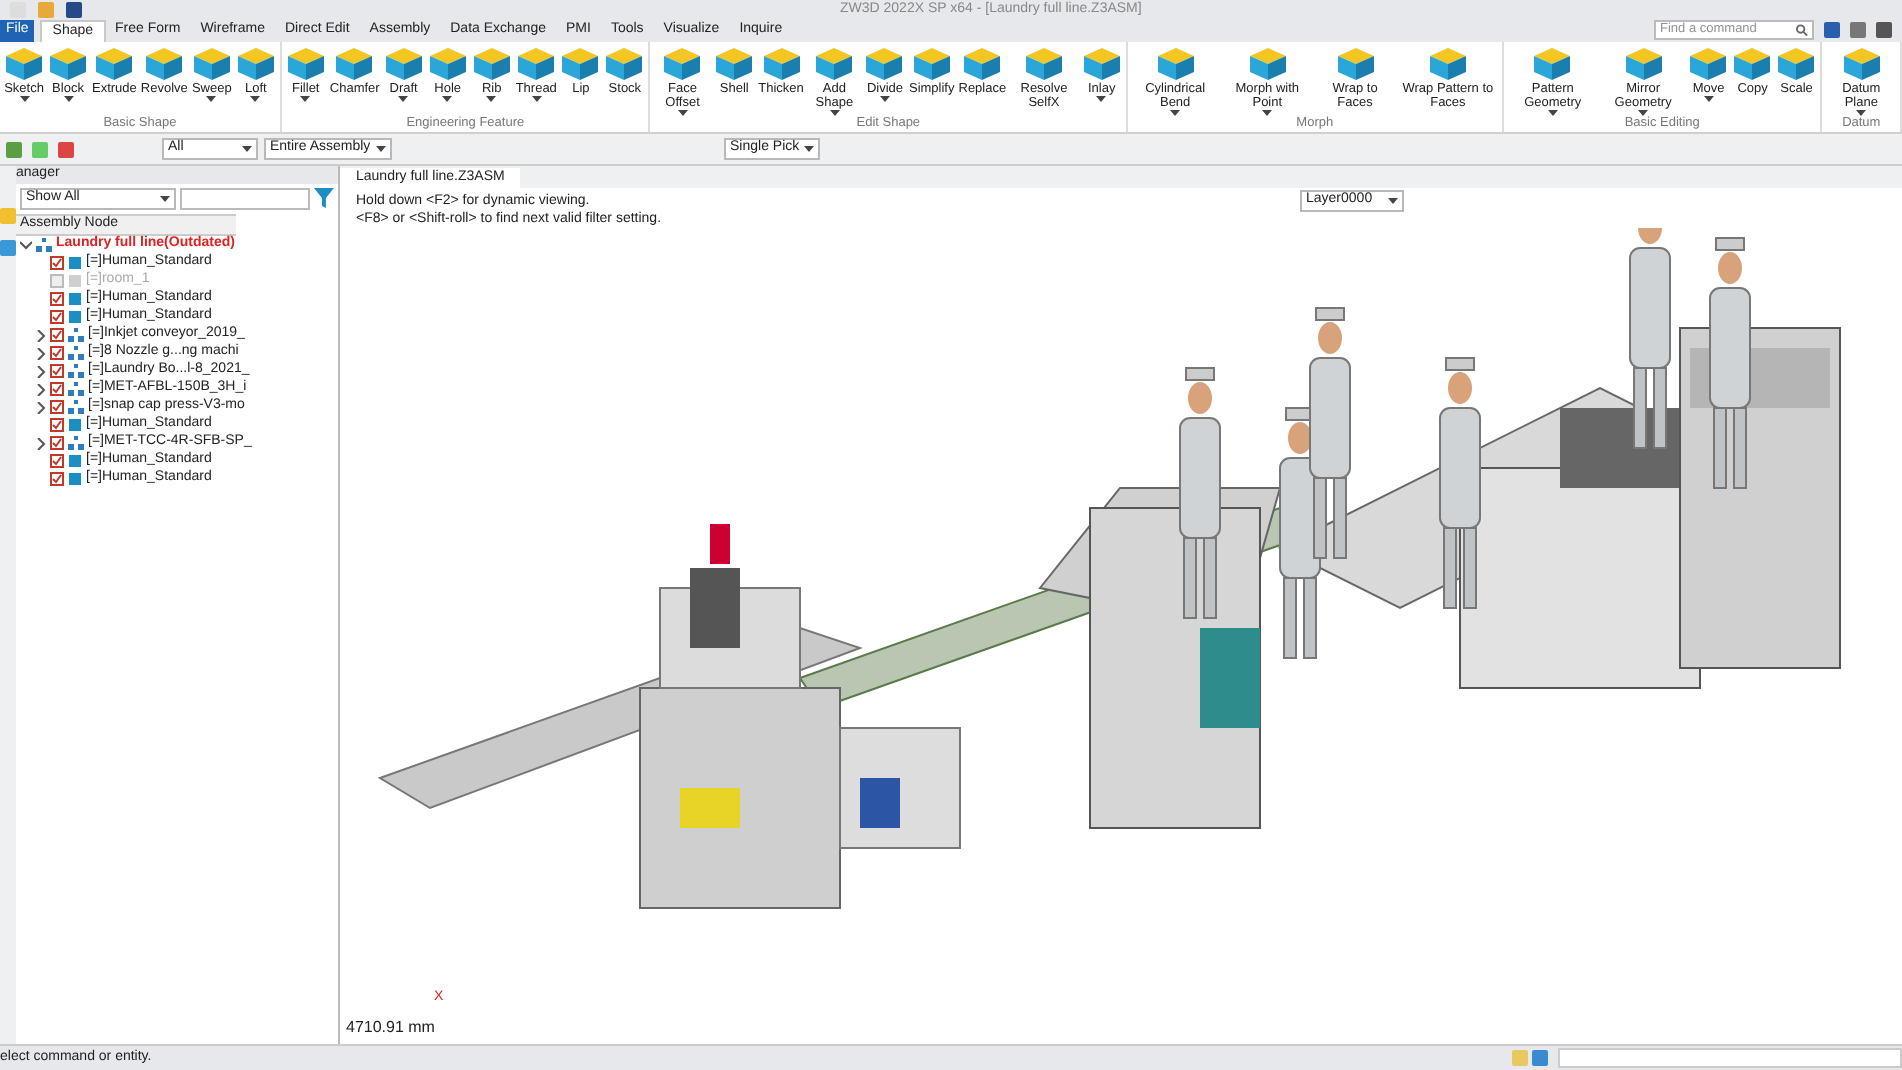 Image resolution: width=1902 pixels, height=1070 pixels. I want to click on filter-icon, so click(324, 198).